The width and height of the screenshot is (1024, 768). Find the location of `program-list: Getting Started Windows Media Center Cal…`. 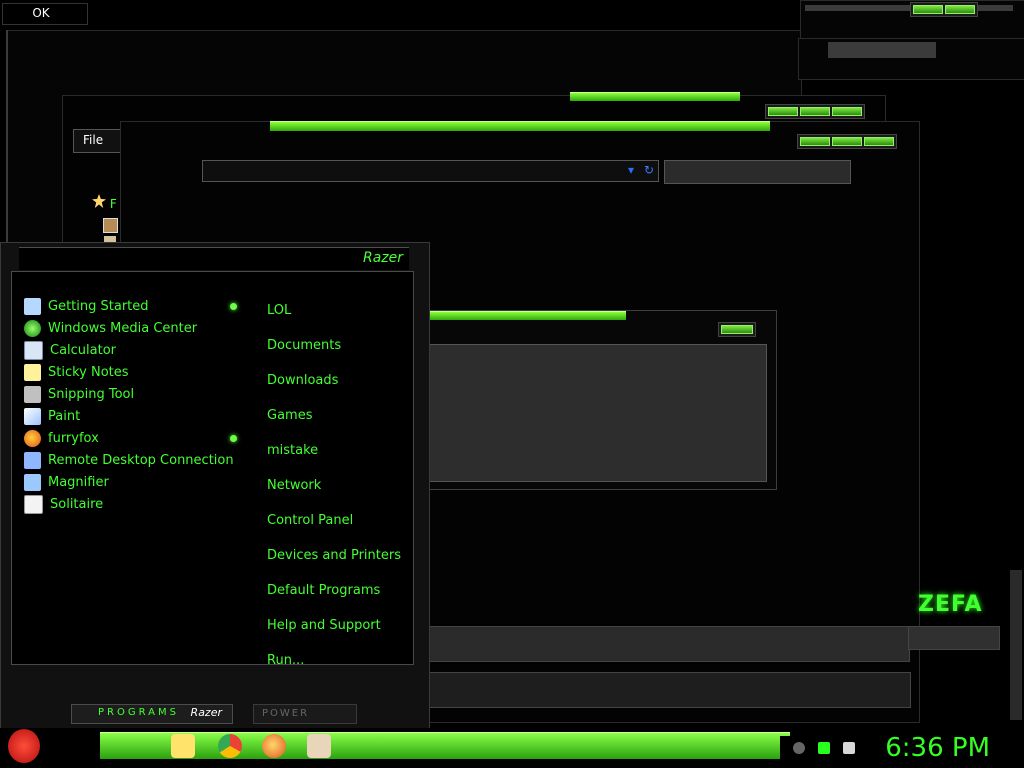

program-list: Getting Started Windows Media Center Cal… is located at coordinates (136, 405).